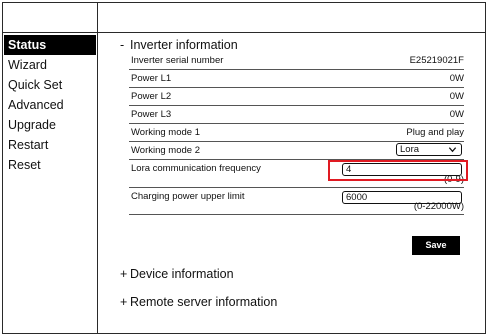 Image resolution: width=489 pixels, height=336 pixels. What do you see at coordinates (125, 45) in the screenshot?
I see `collapse-toggle-icon: -` at bounding box center [125, 45].